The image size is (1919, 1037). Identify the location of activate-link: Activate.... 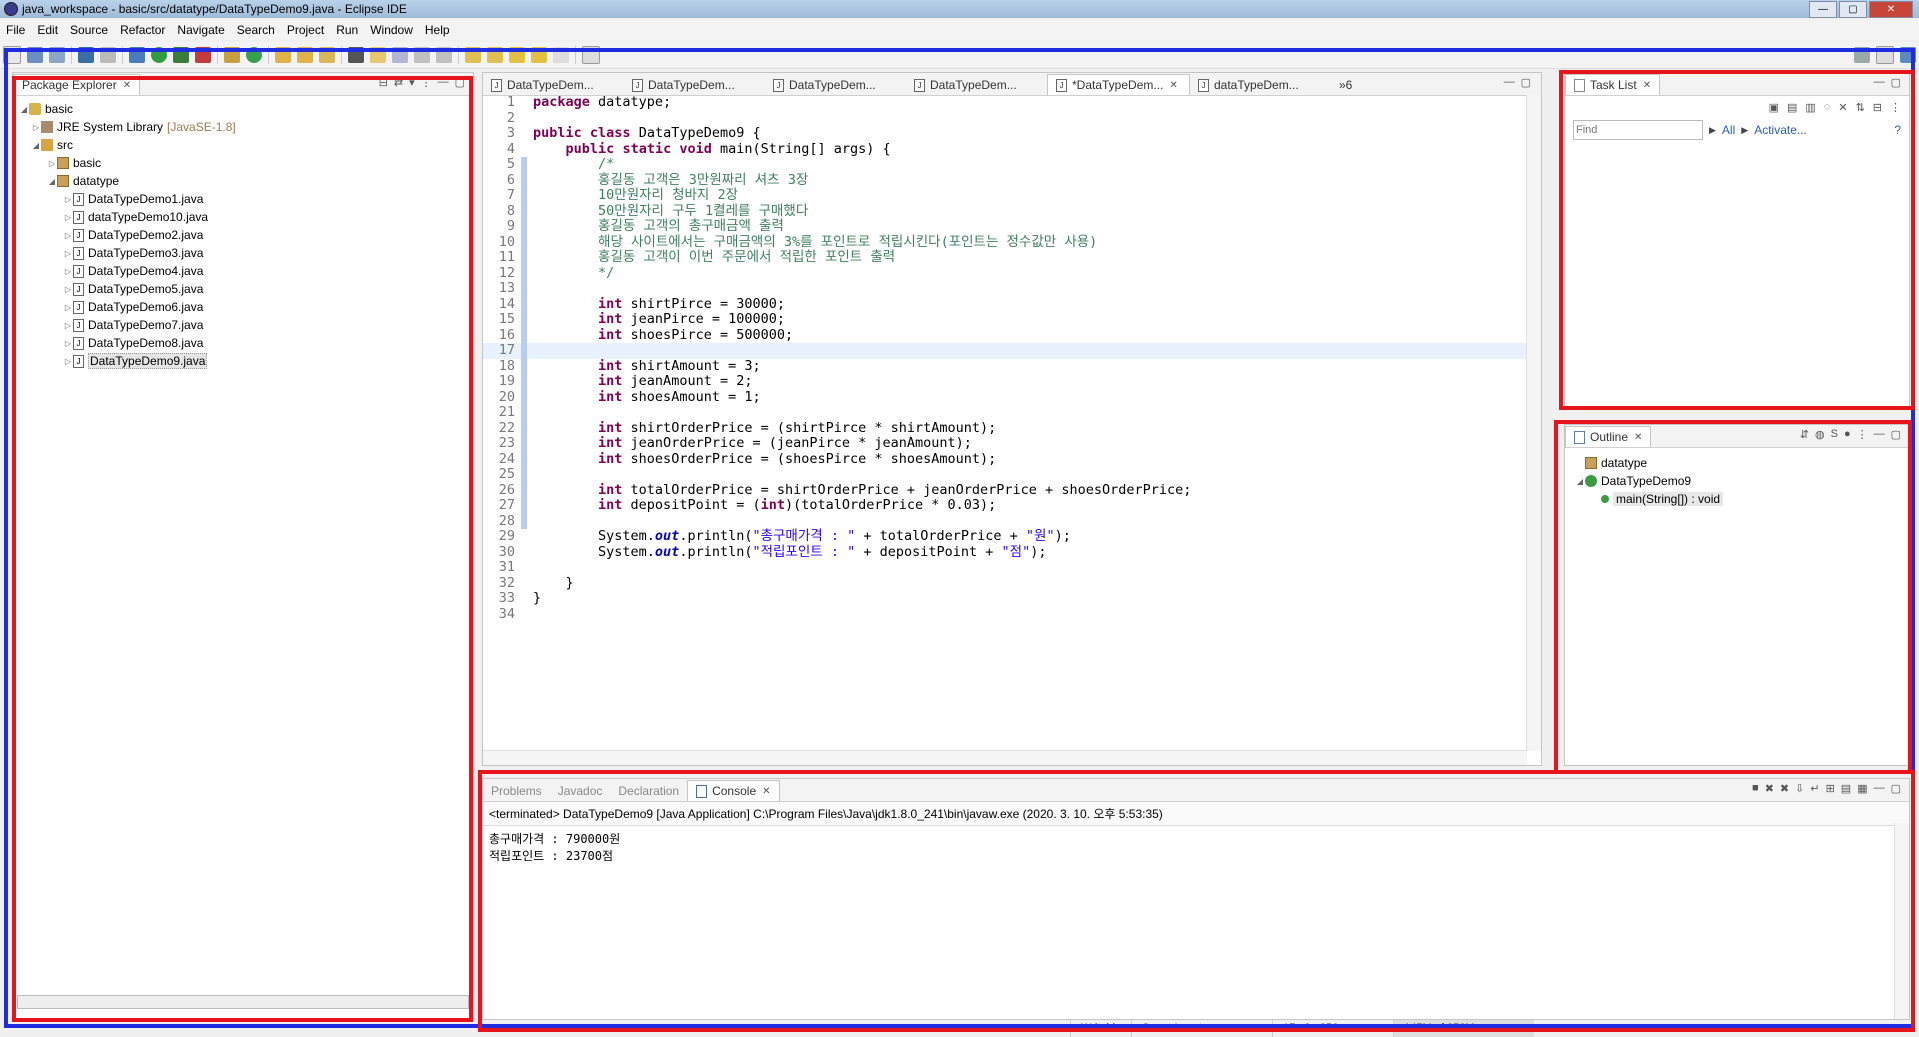
(1780, 130).